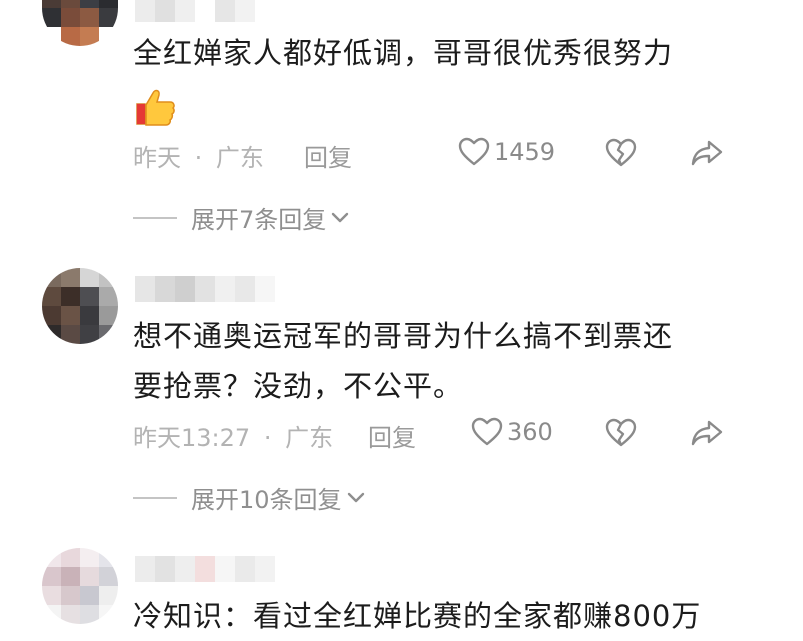  I want to click on comment-text: 想不通奥运冠军的哥哥为什么搞不到票还 要抢票？没劲，不公平。, so click(403, 361).